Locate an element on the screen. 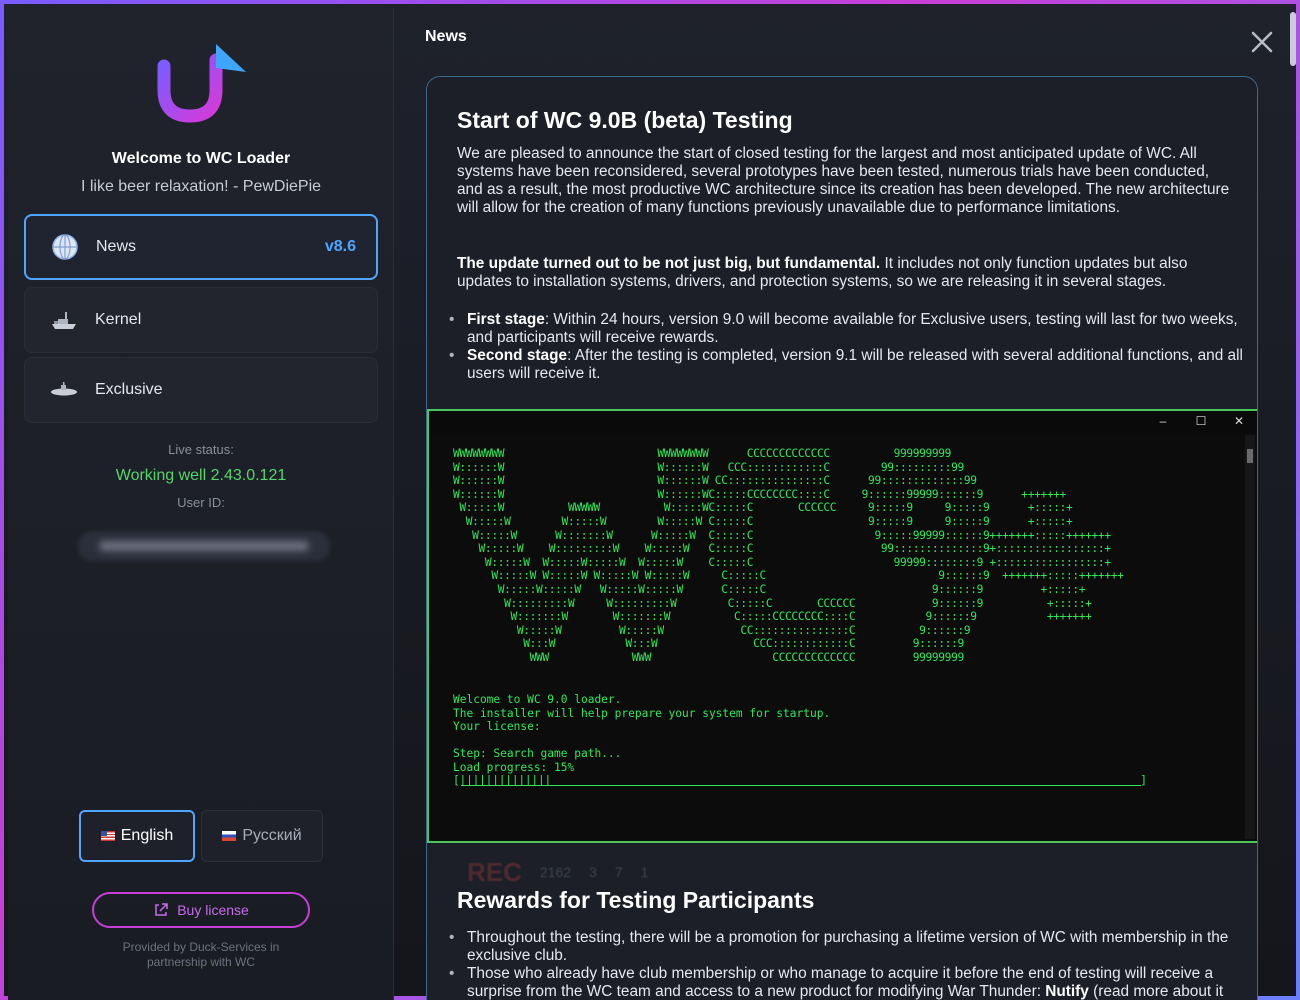 This screenshot has width=1300, height=1000. live-status-label: Live status: is located at coordinates (201, 449).